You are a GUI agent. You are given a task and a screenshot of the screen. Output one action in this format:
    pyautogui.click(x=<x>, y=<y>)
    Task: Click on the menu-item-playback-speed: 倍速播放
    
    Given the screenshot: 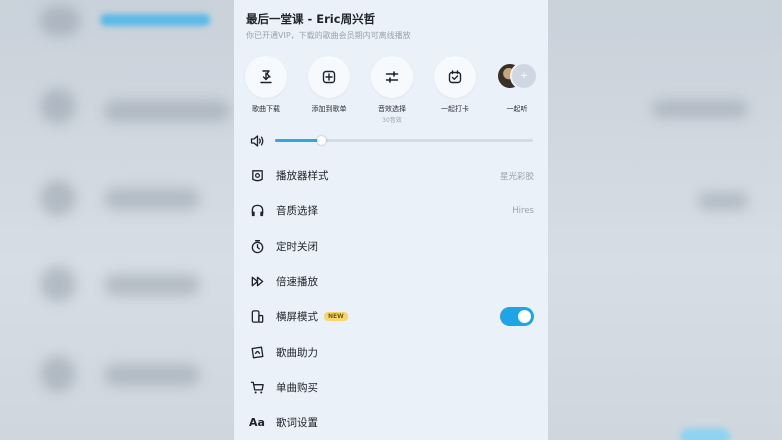 What is the action you would take?
    pyautogui.click(x=391, y=281)
    